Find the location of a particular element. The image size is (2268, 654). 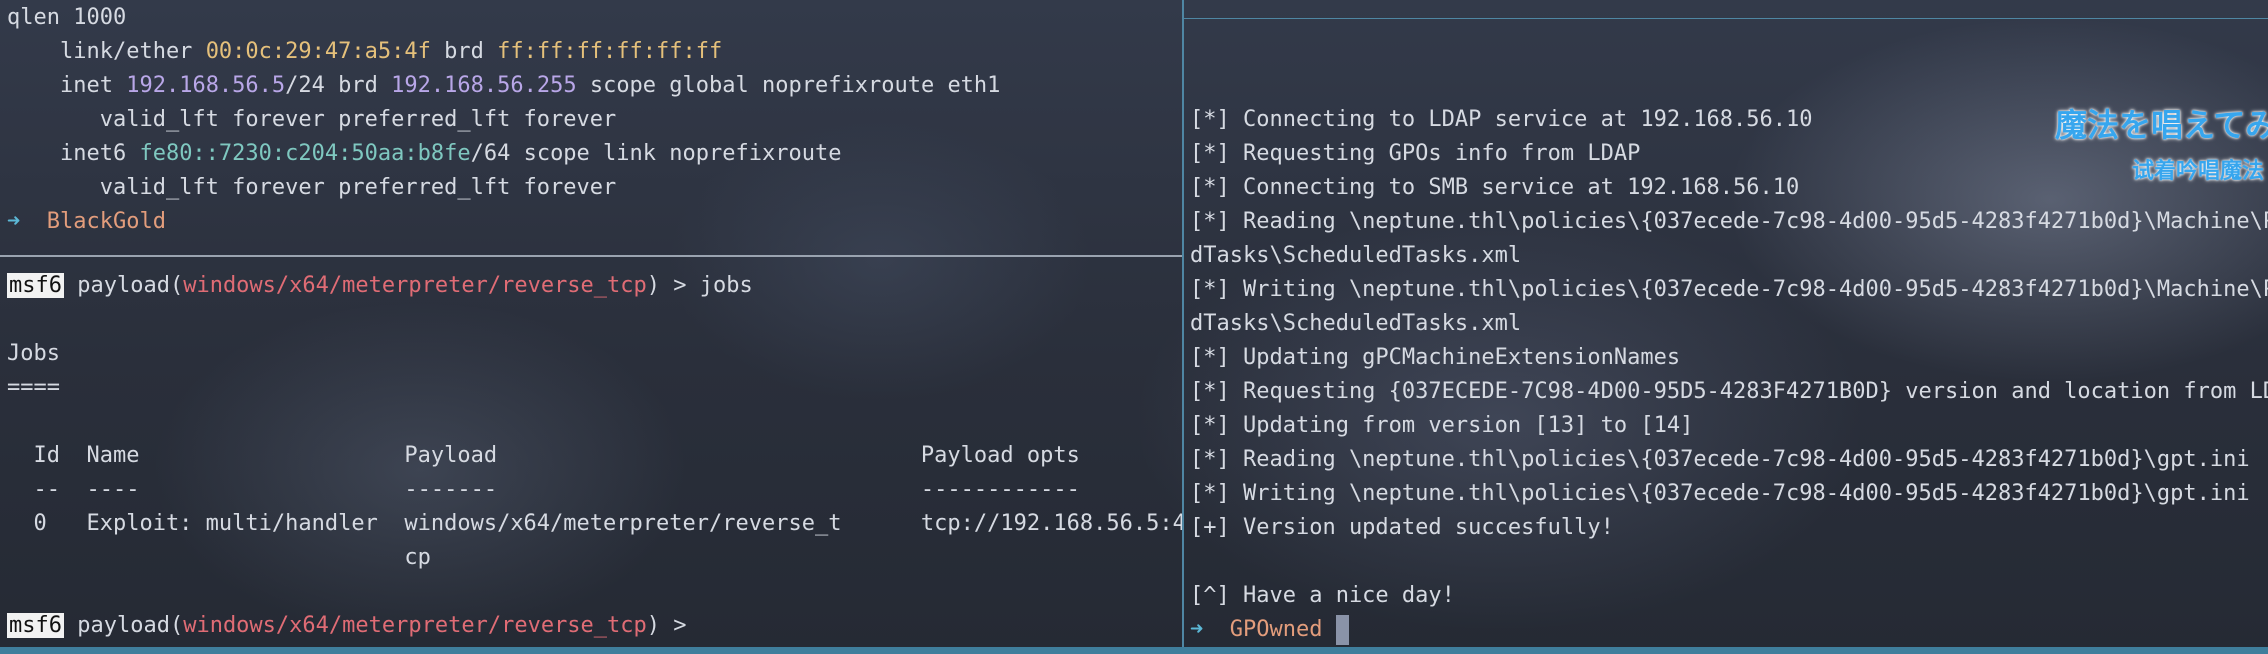

gpowned-output-line: [*] Updating gPCMachineExtensionNames is located at coordinates (1435, 357).